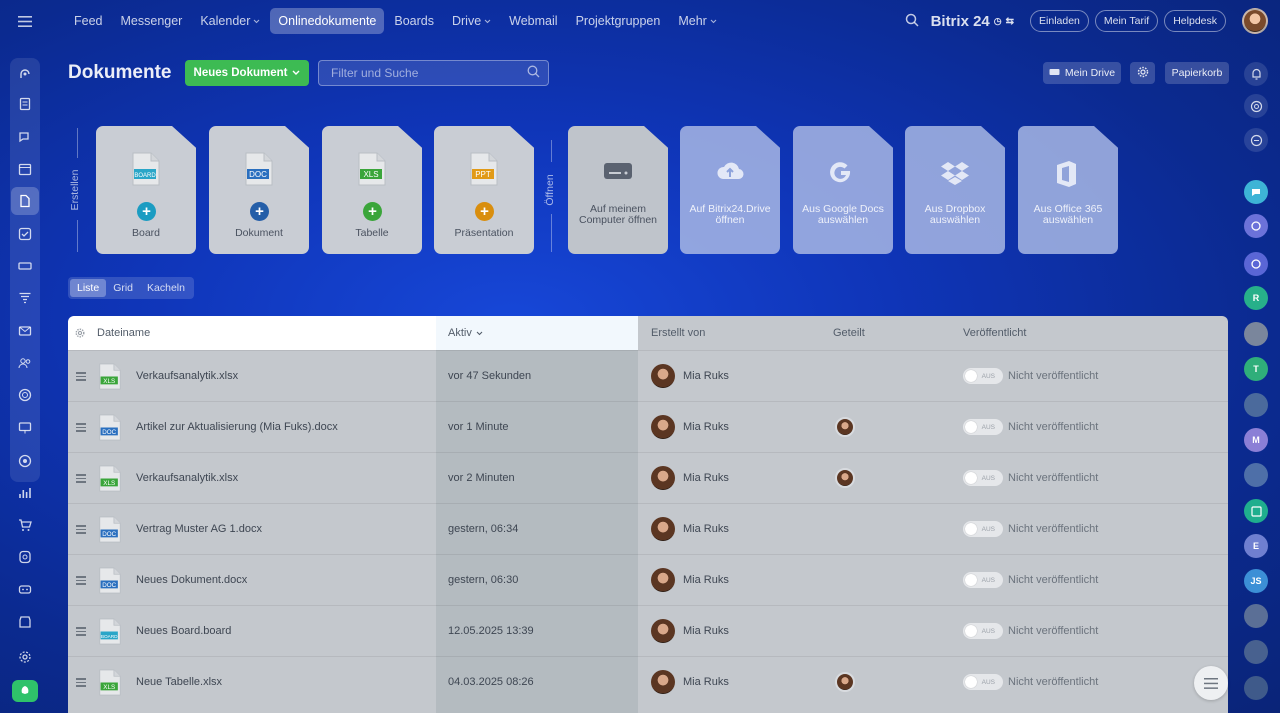 This screenshot has height=713, width=1280. What do you see at coordinates (1256, 192) in the screenshot?
I see `open-channel-icon` at bounding box center [1256, 192].